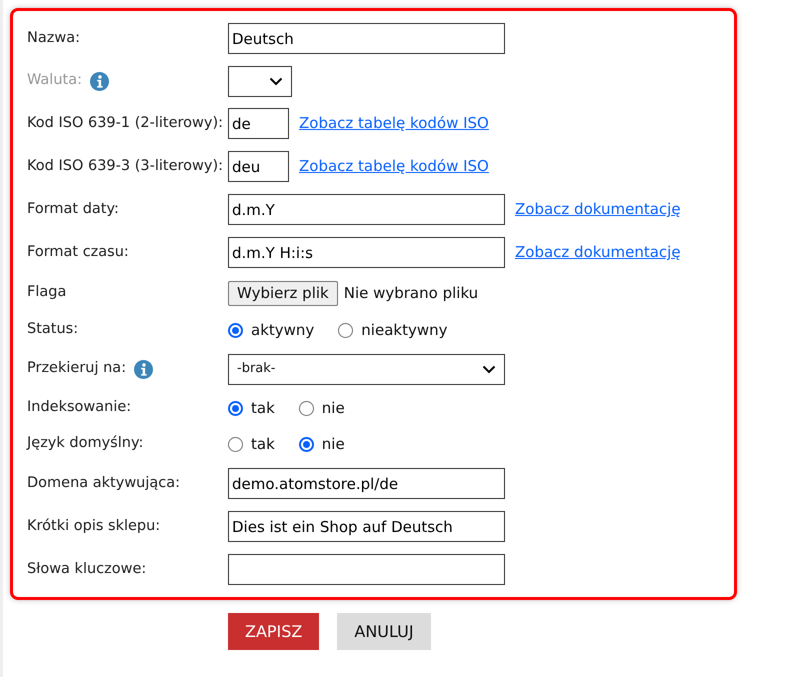 This screenshot has width=791, height=677. I want to click on text-field: deu, so click(258, 166).